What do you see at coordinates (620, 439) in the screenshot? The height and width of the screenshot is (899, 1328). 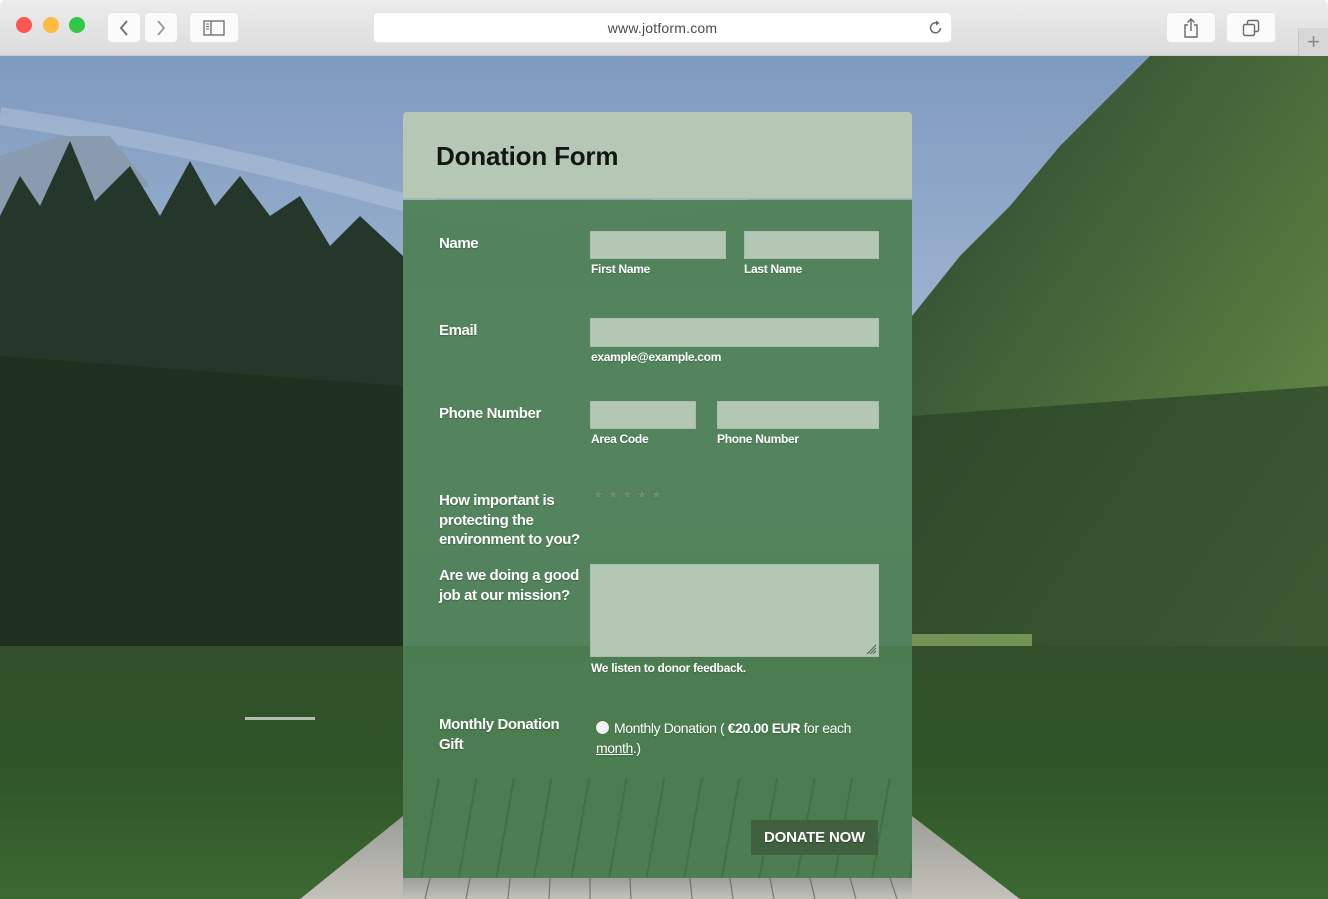 I see `area-code-sublabel: Area Code` at bounding box center [620, 439].